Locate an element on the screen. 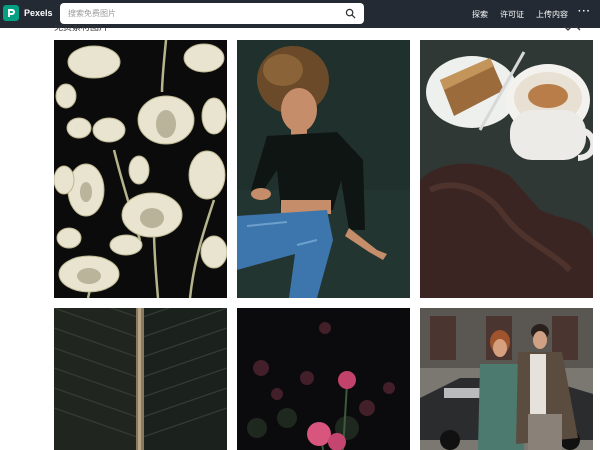 The width and height of the screenshot is (600, 450). couple-car-image is located at coordinates (506, 379).